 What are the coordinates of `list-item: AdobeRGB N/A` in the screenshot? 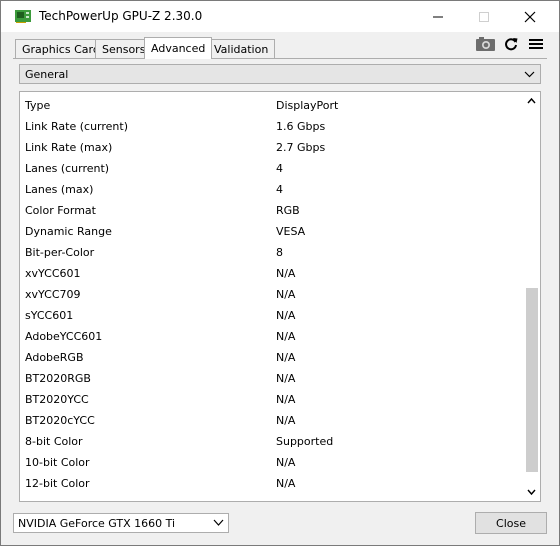 It's located at (270, 357).